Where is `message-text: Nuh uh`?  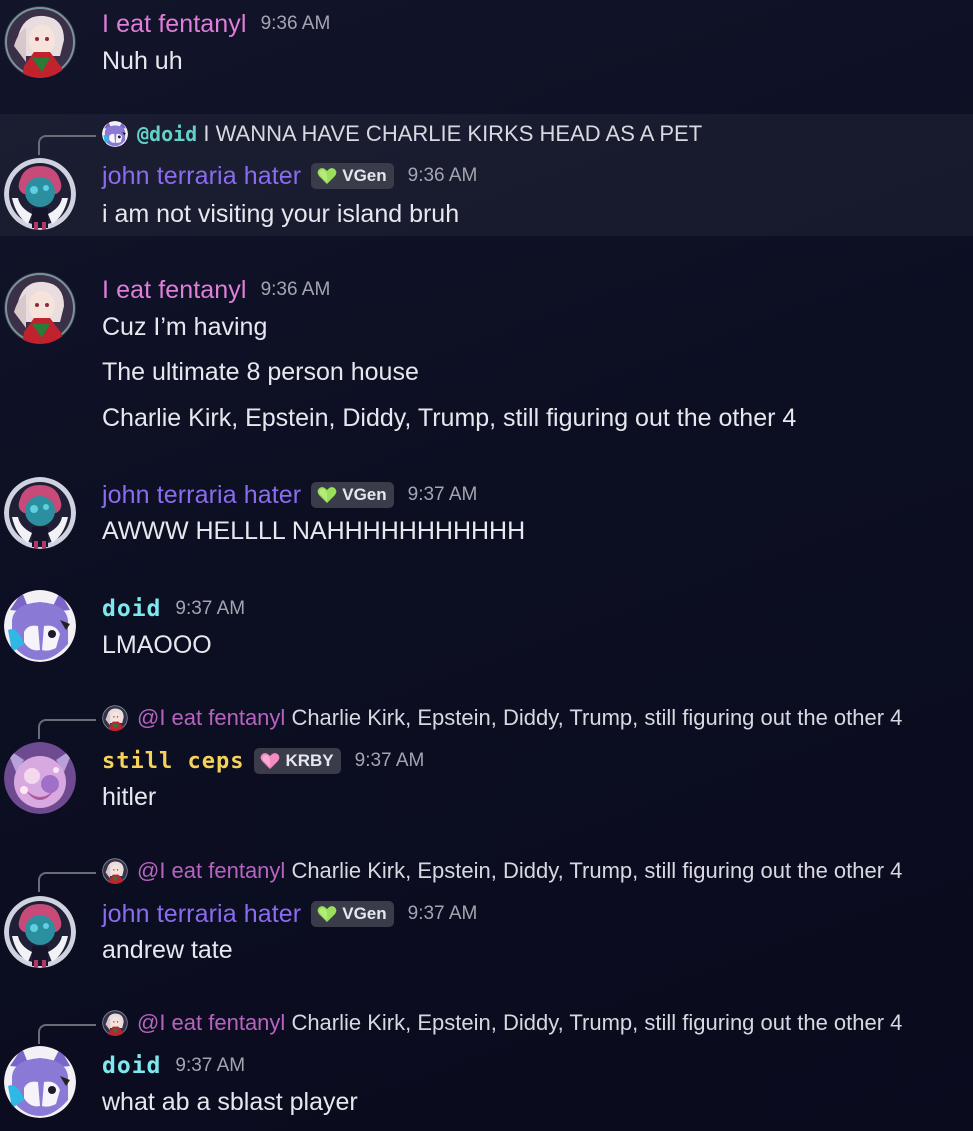
message-text: Nuh uh is located at coordinates (142, 61).